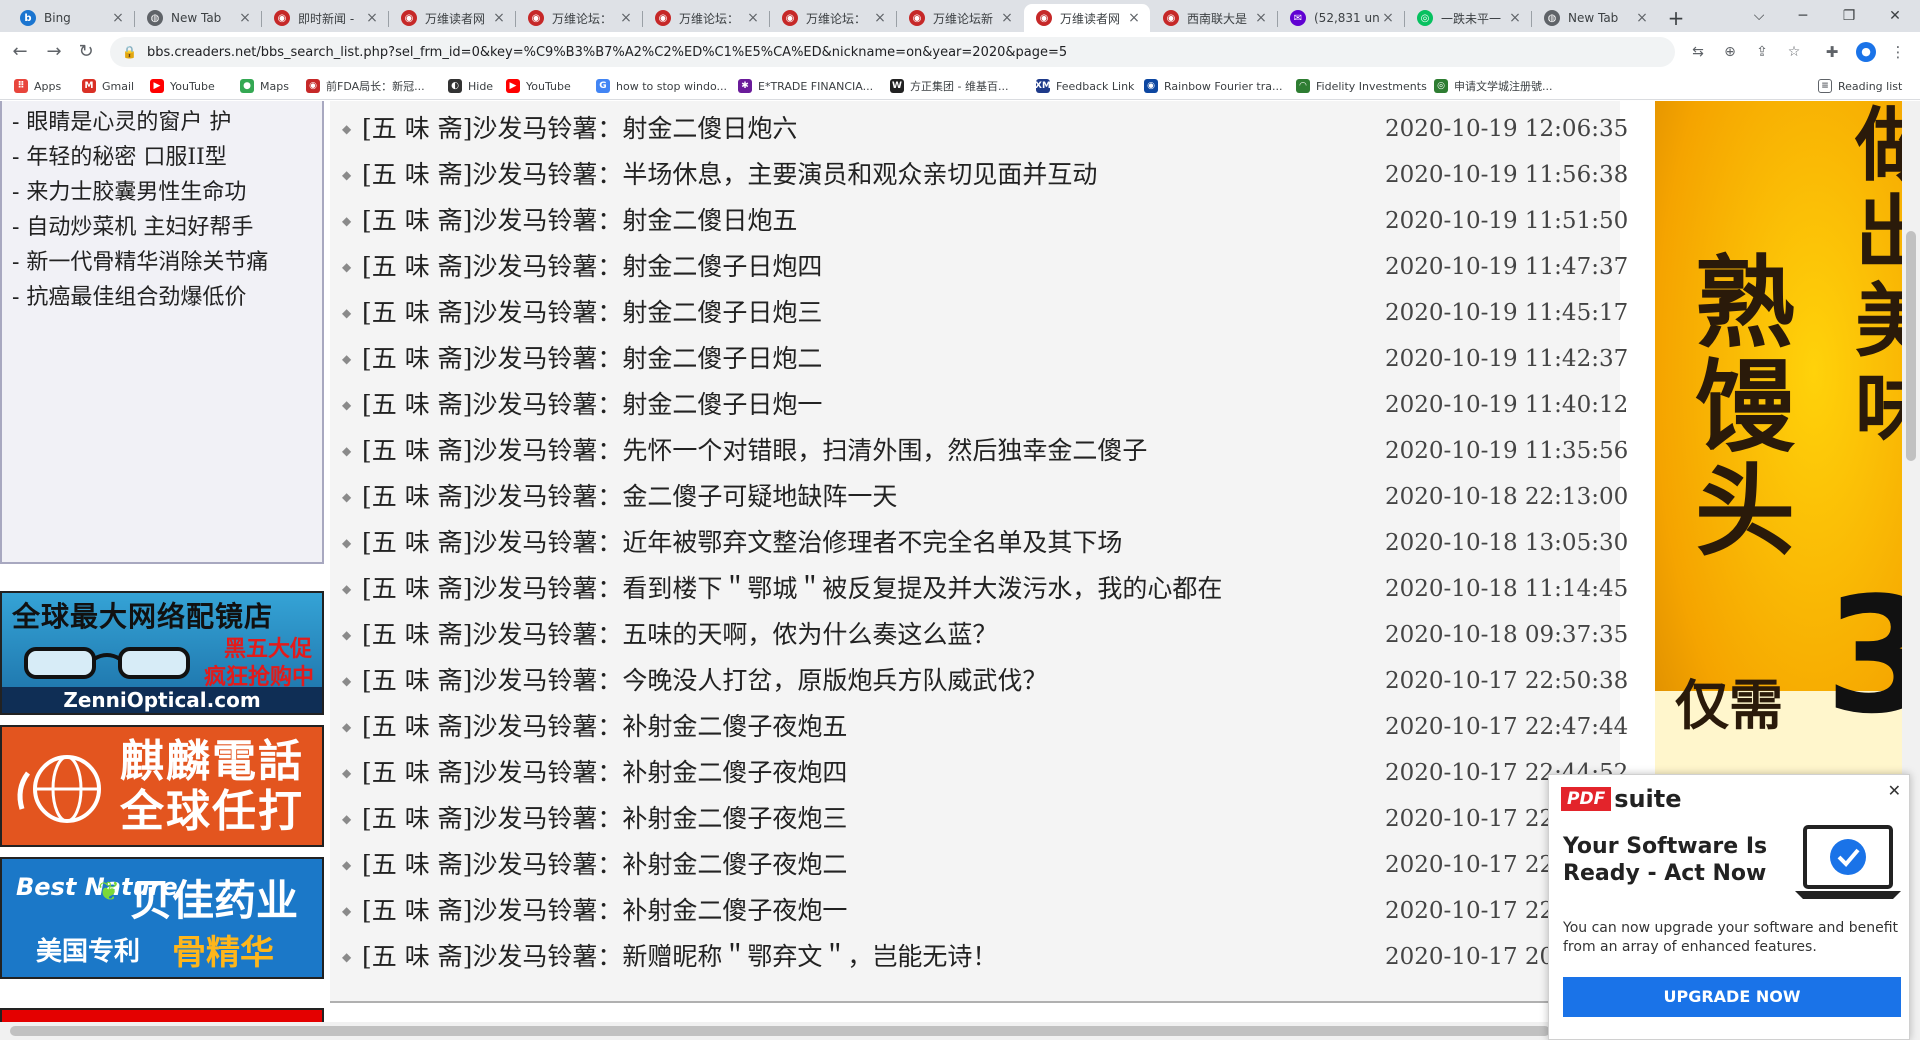 Image resolution: width=1920 pixels, height=1040 pixels. Describe the element at coordinates (592, 405) in the screenshot. I see `post-title-link: [五 味 斋]沙发马铃薯：射金二傻子日炮一` at that location.